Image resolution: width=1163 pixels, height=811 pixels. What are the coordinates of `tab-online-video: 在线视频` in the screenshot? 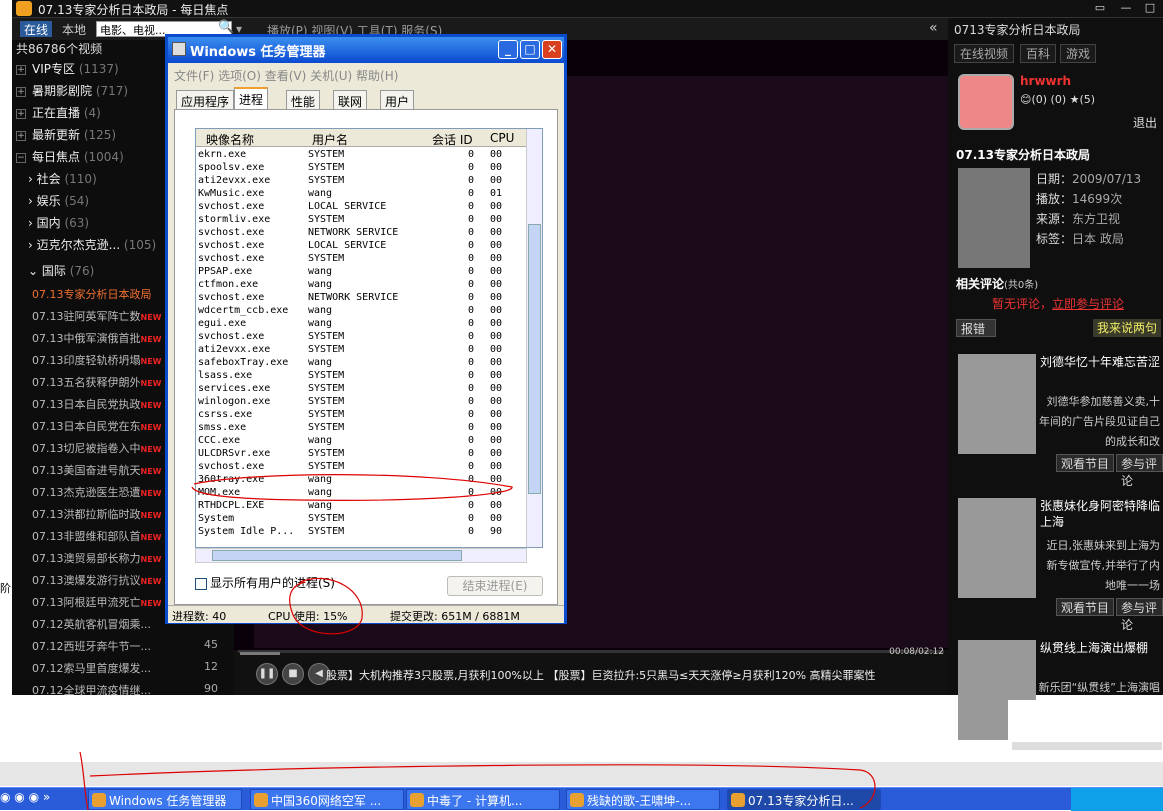 It's located at (984, 53).